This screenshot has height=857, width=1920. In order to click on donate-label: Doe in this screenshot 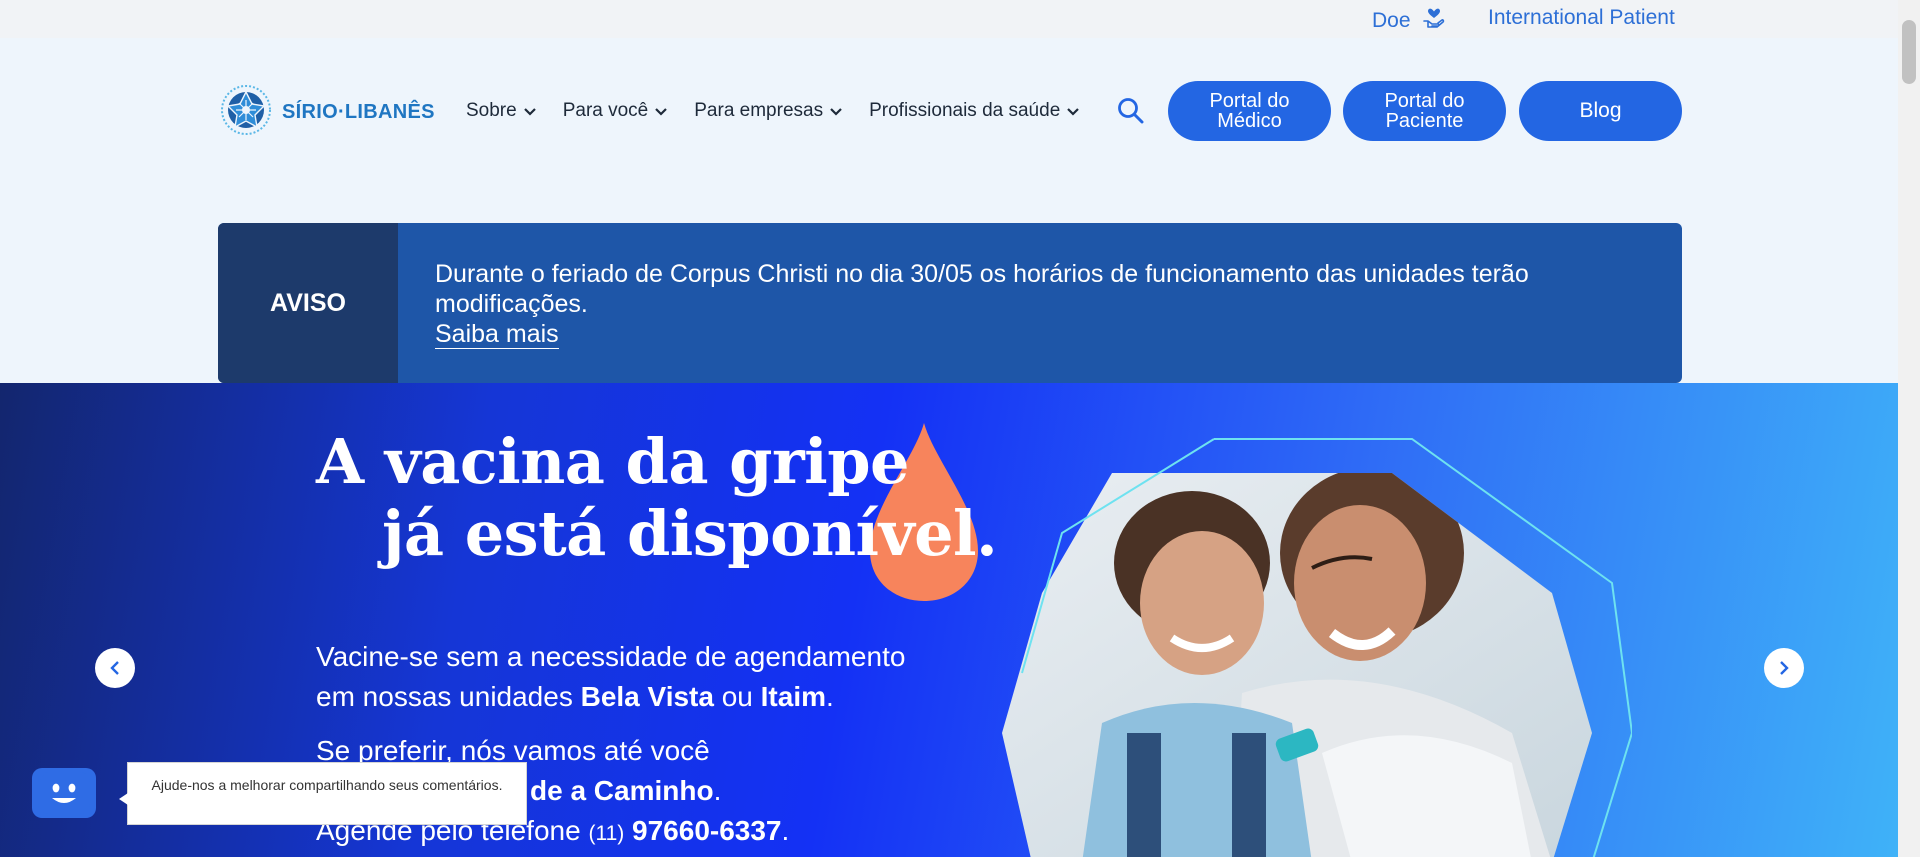, I will do `click(1391, 20)`.